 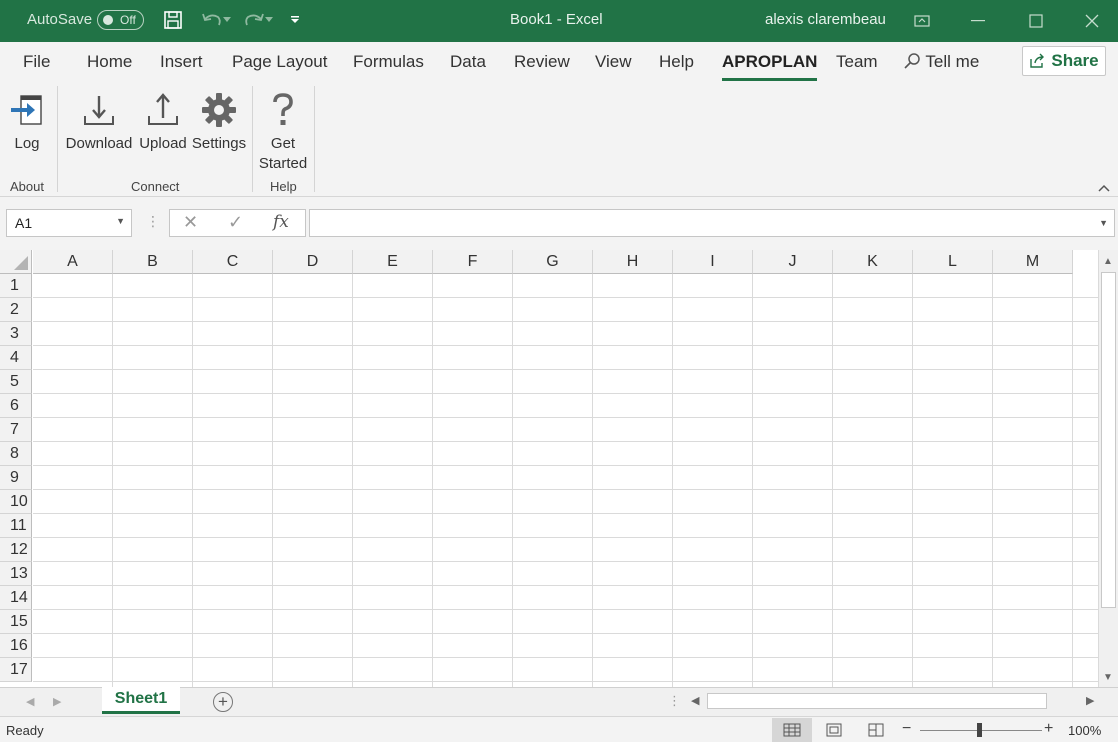 What do you see at coordinates (876, 730) in the screenshot?
I see `page-break-view-icon` at bounding box center [876, 730].